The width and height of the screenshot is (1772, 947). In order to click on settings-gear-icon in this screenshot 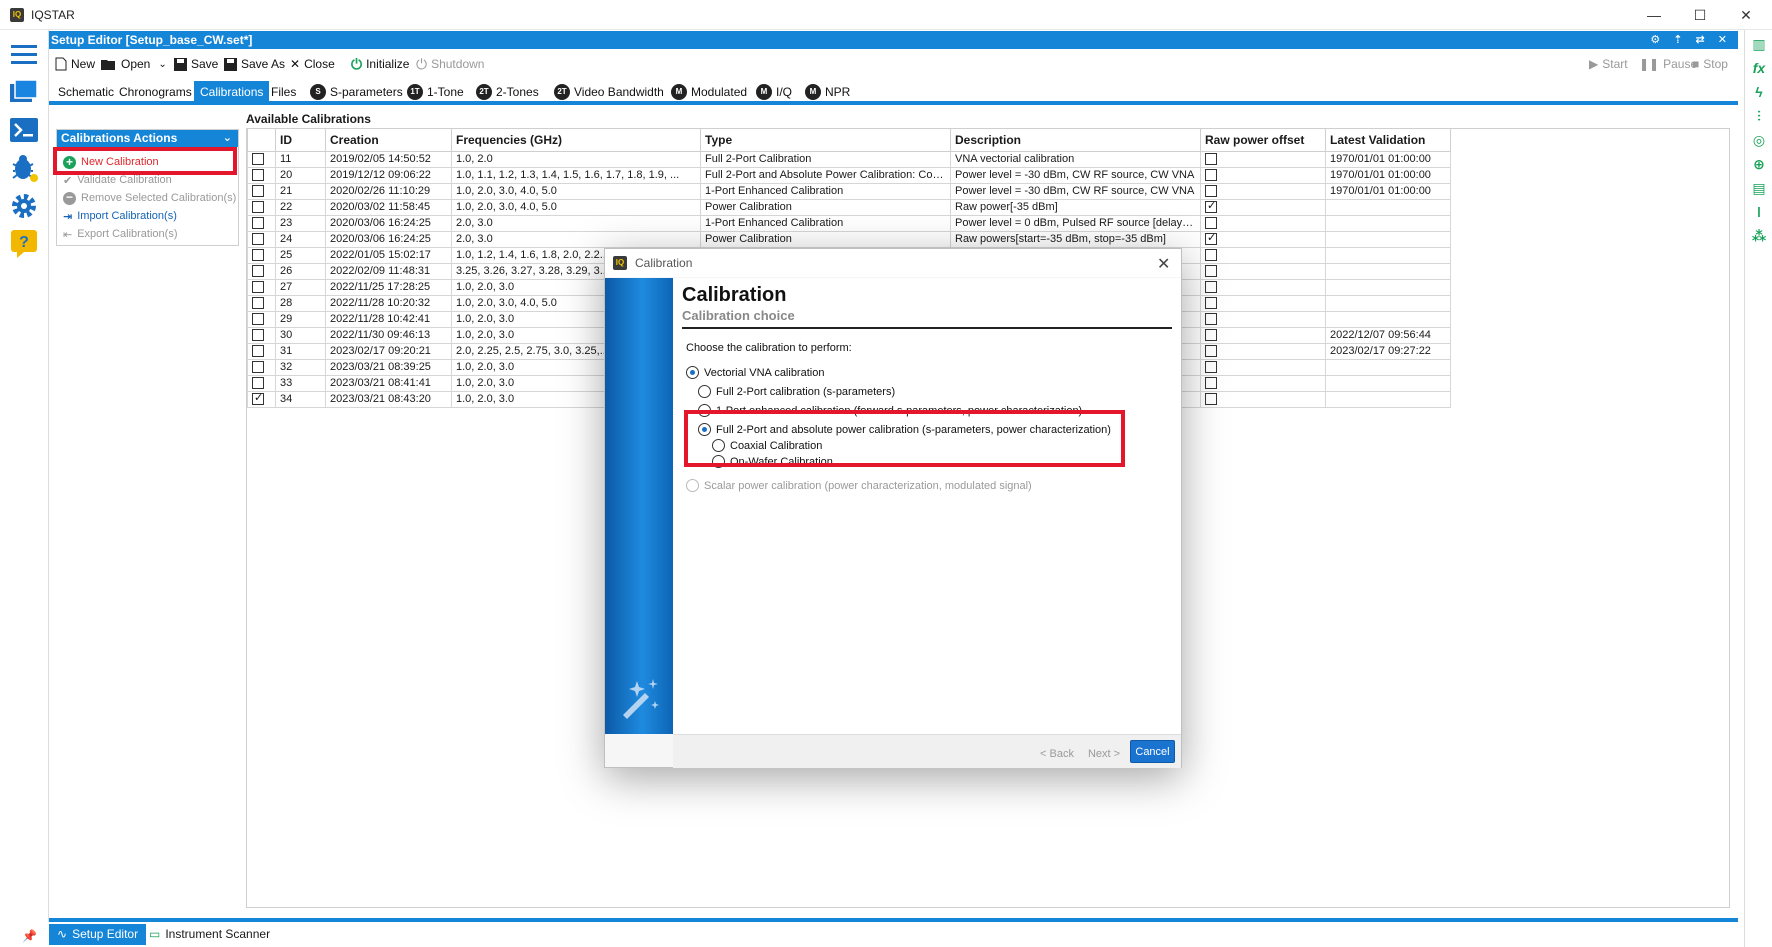, I will do `click(24, 206)`.